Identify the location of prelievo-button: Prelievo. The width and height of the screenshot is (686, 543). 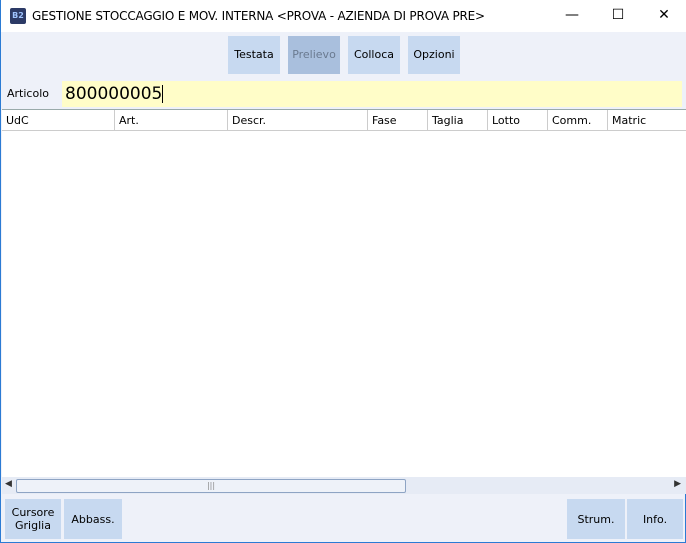
(314, 55).